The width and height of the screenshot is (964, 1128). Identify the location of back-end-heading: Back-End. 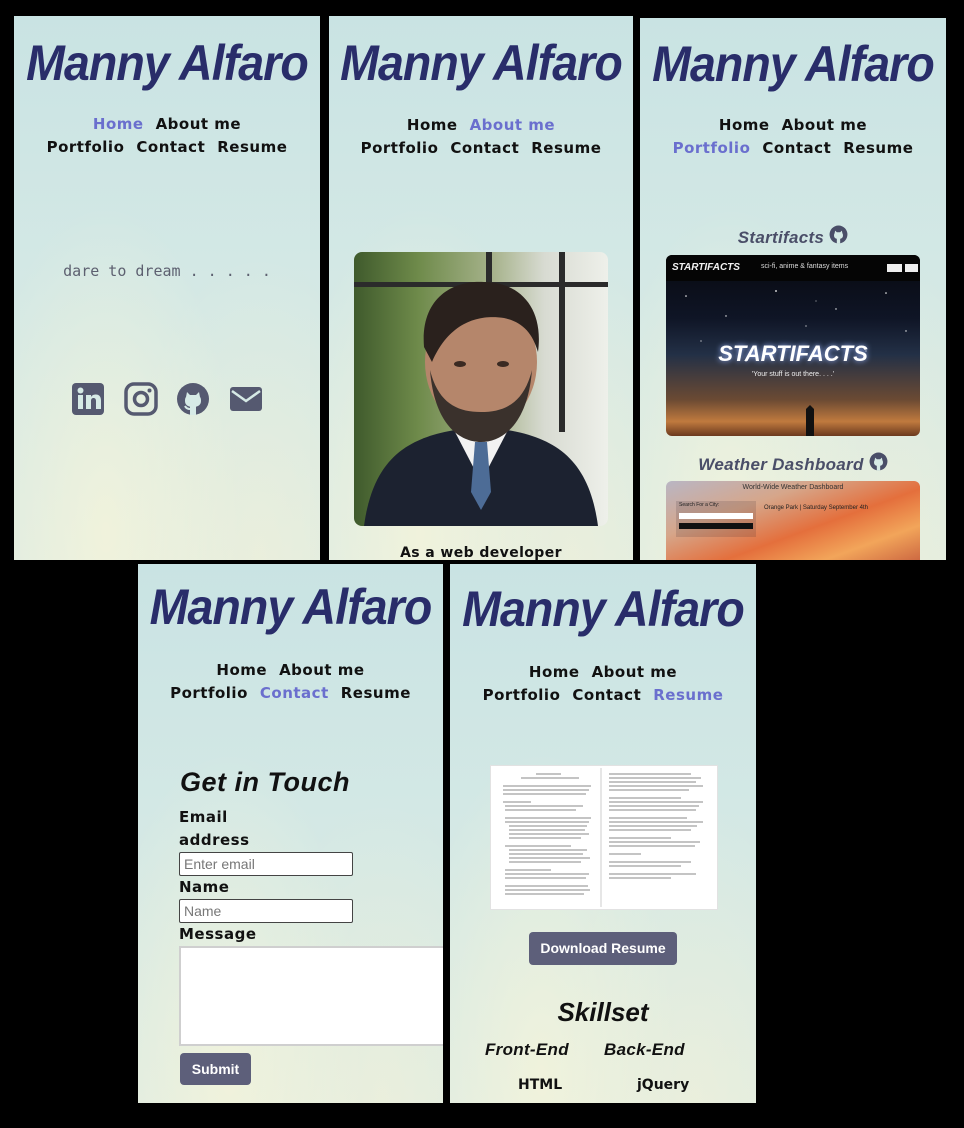
(644, 1049).